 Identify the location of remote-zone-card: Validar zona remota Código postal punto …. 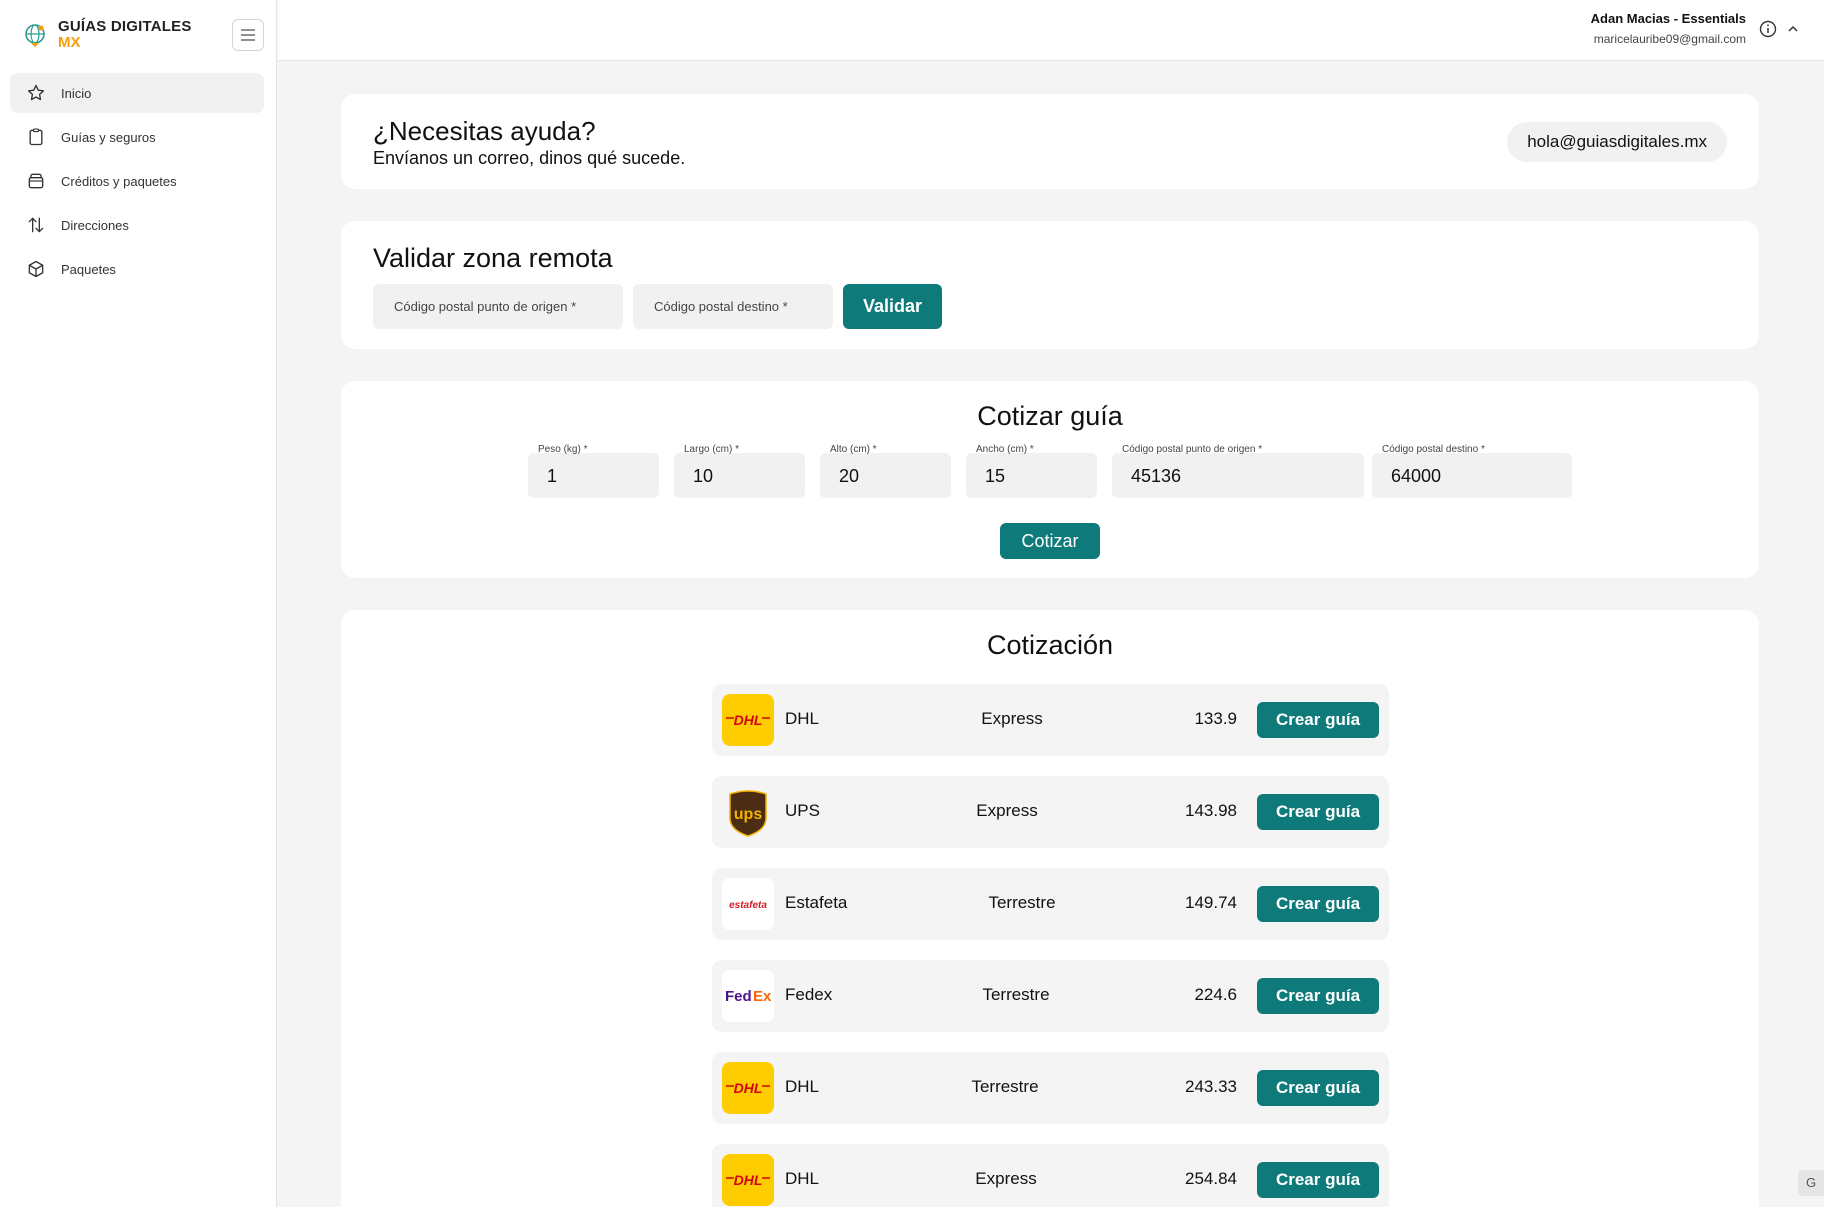
(1050, 285).